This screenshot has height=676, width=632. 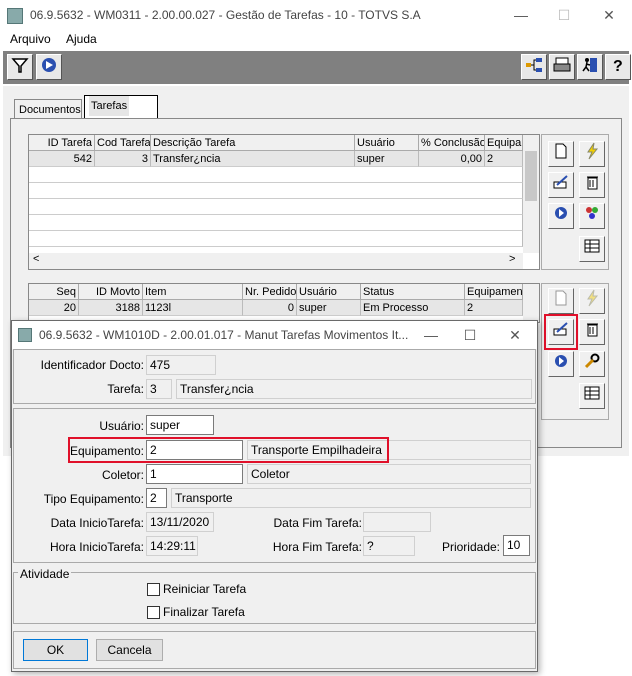 What do you see at coordinates (253, 159) in the screenshot?
I see `task-cell: Transfer¿ncia` at bounding box center [253, 159].